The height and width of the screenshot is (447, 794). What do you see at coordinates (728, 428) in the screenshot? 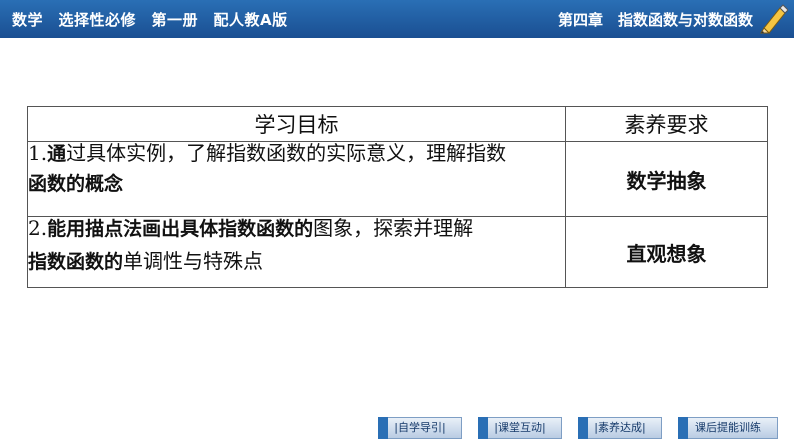
I see `nav-button-homework: 课后提能训练` at bounding box center [728, 428].